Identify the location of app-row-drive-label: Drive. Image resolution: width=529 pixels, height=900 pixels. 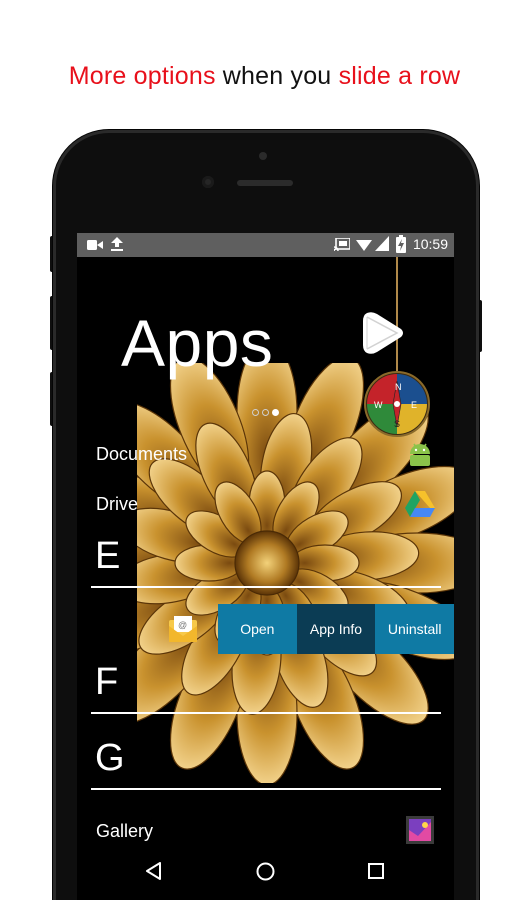
(117, 504).